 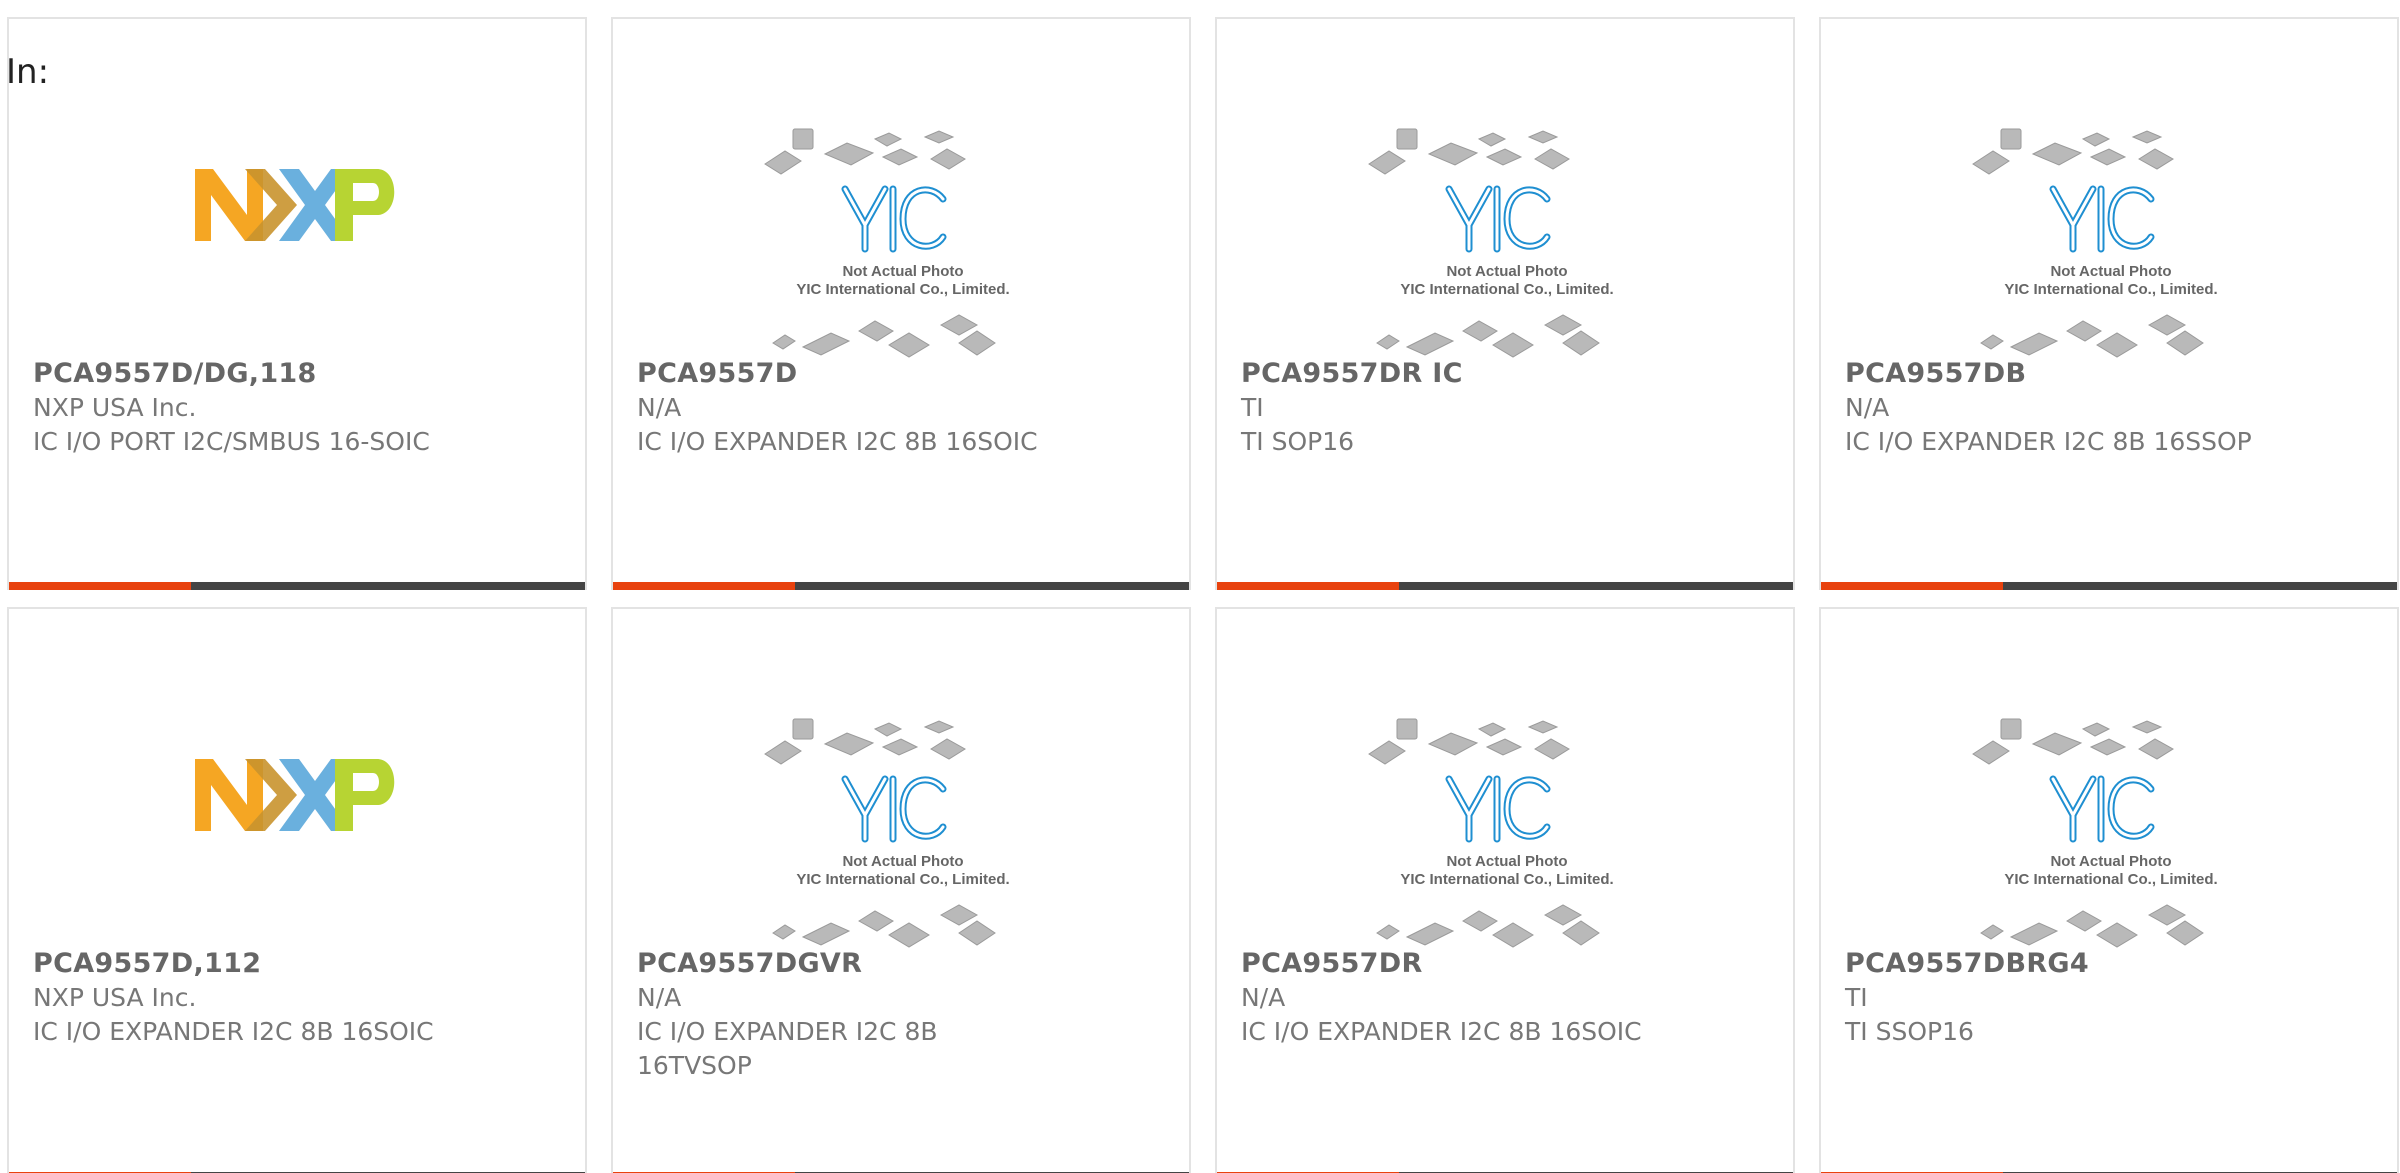 What do you see at coordinates (1298, 441) in the screenshot?
I see `description: TI SOP16` at bounding box center [1298, 441].